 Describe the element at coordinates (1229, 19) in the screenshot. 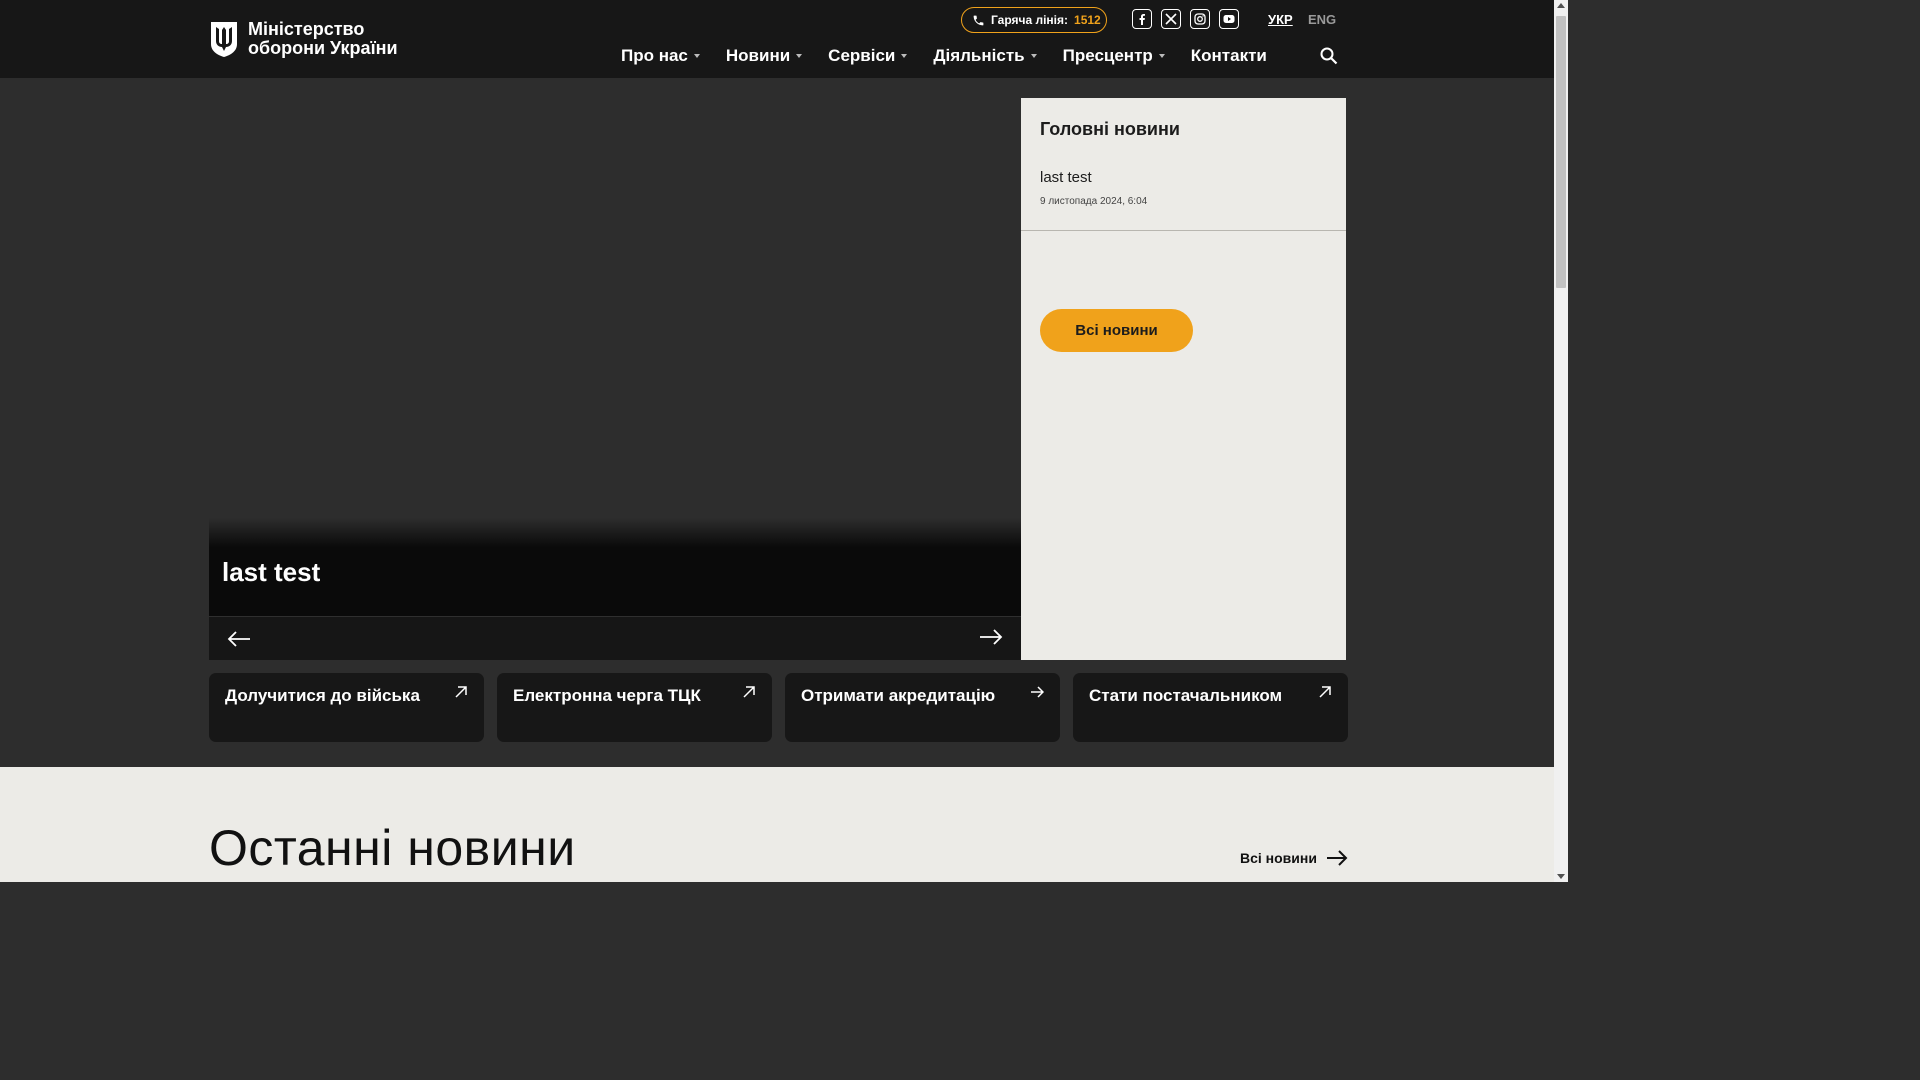

I see `youtube-icon` at that location.